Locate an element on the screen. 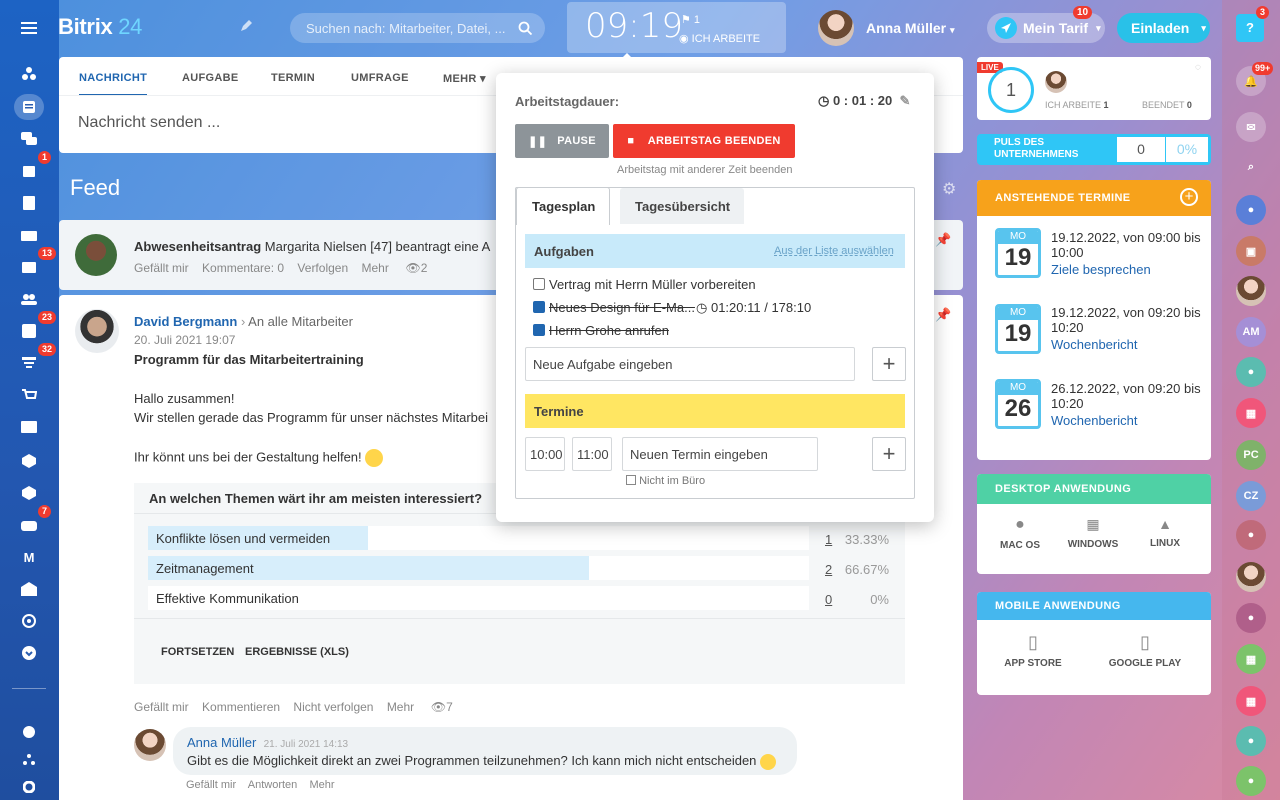  company-icon is located at coordinates (29, 589).